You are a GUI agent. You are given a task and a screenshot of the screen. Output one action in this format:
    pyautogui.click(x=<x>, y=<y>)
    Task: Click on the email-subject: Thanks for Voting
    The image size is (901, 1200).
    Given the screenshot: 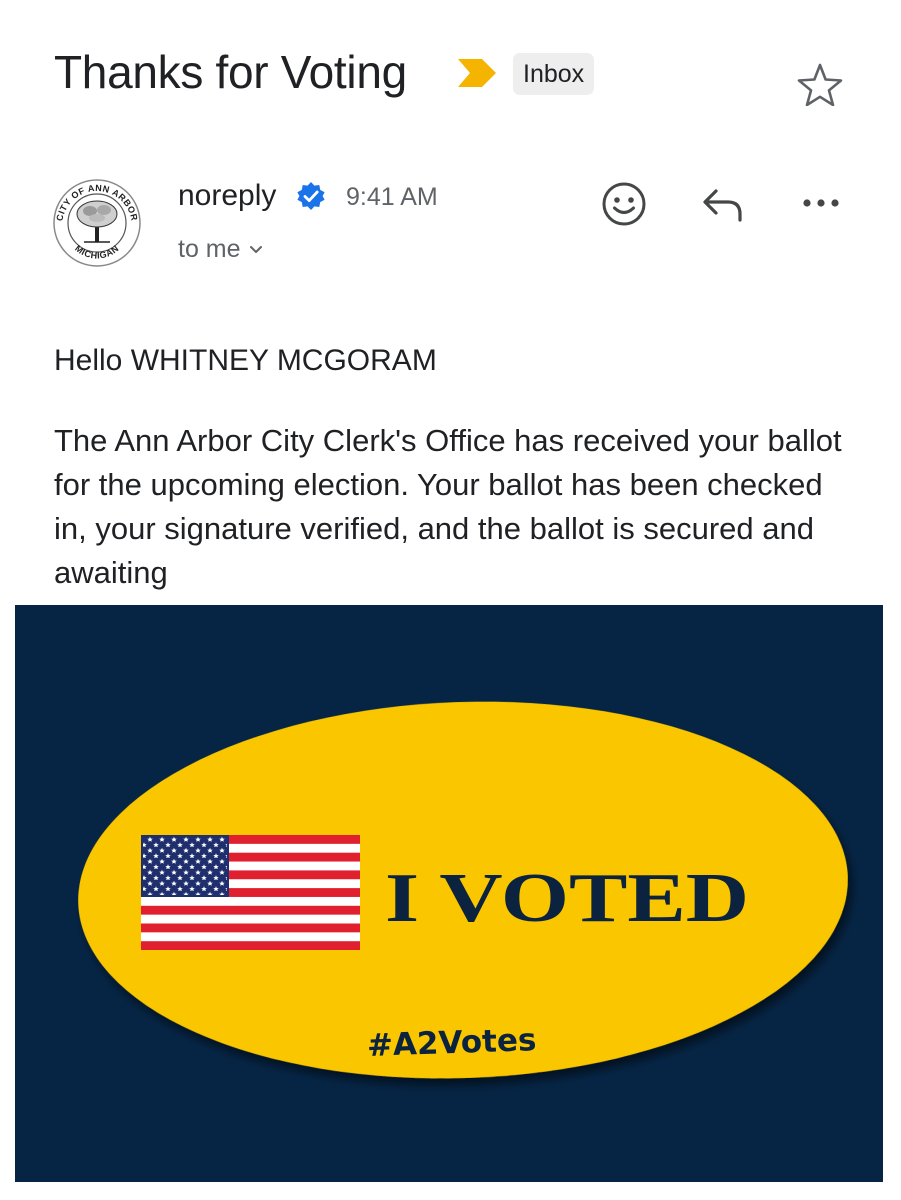 What is the action you would take?
    pyautogui.click(x=230, y=72)
    